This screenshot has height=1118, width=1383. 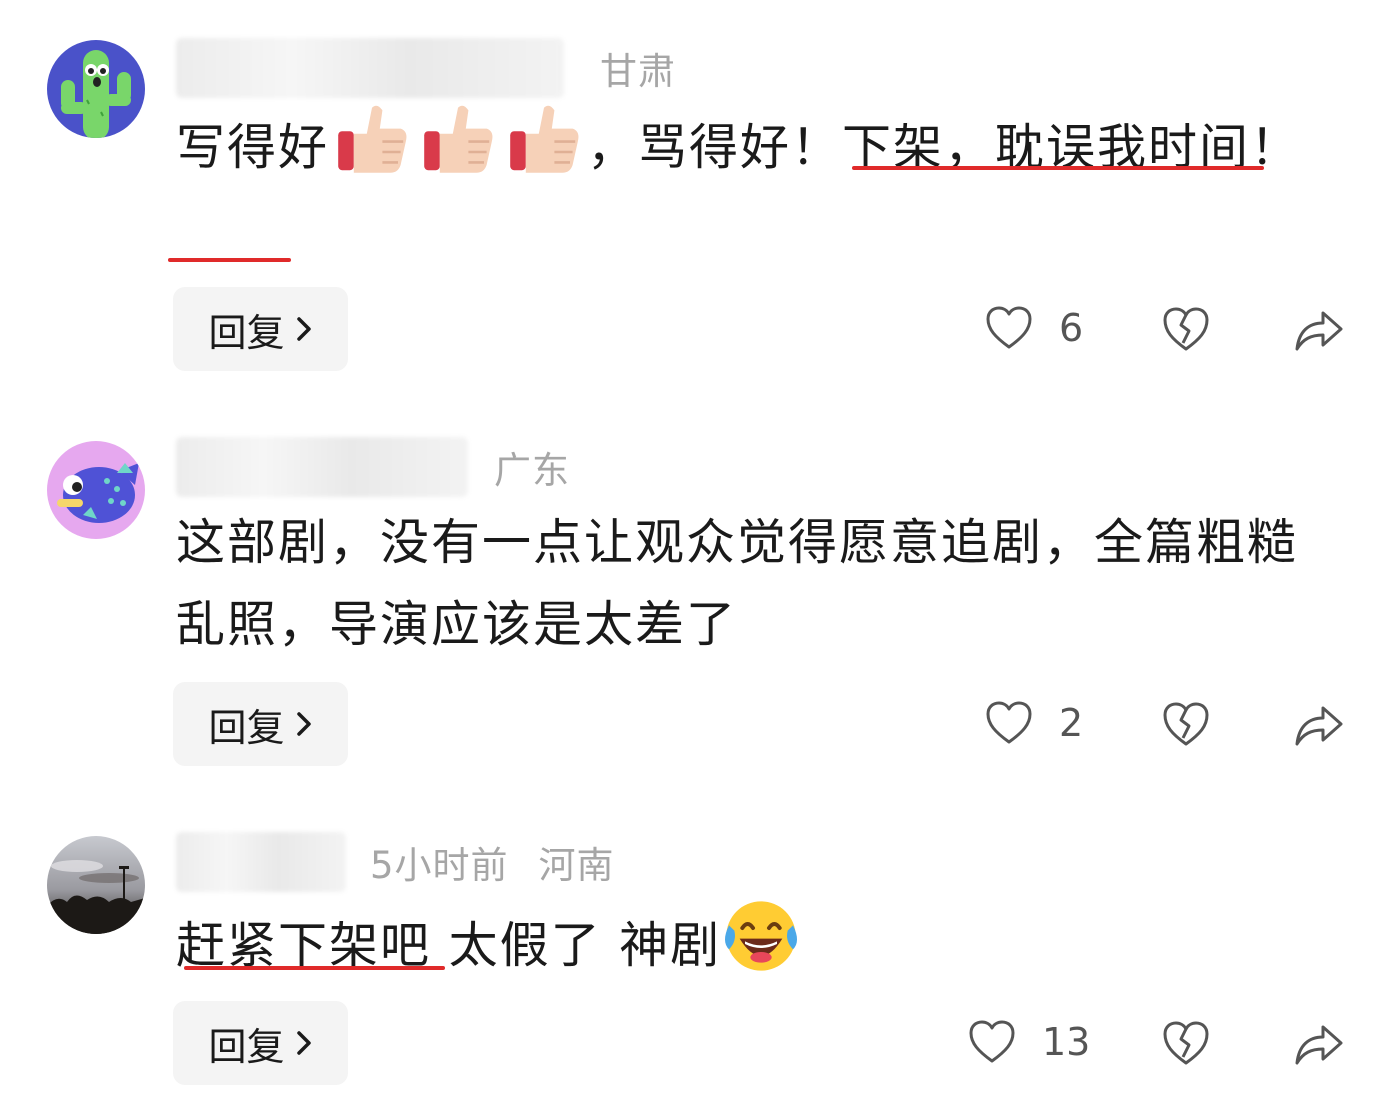 I want to click on location-label: 甘肃, so click(x=638, y=71).